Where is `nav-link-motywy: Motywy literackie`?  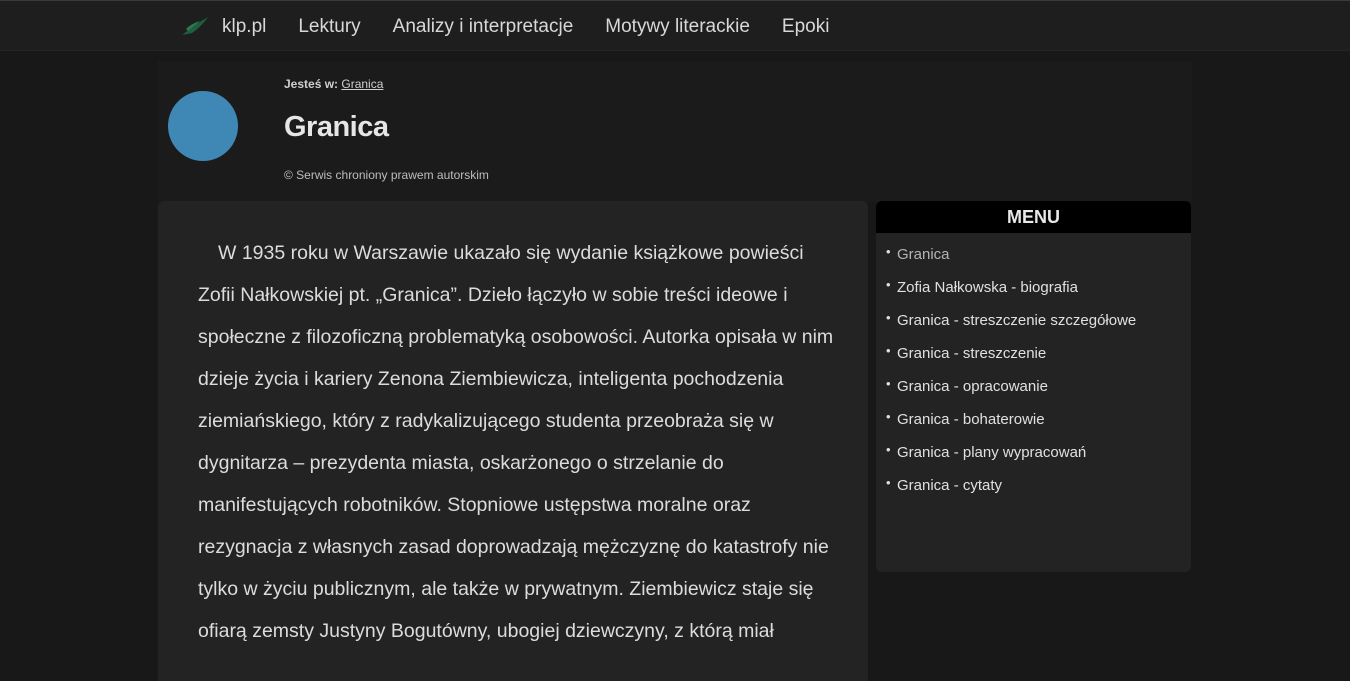
nav-link-motywy: Motywy literackie is located at coordinates (677, 27).